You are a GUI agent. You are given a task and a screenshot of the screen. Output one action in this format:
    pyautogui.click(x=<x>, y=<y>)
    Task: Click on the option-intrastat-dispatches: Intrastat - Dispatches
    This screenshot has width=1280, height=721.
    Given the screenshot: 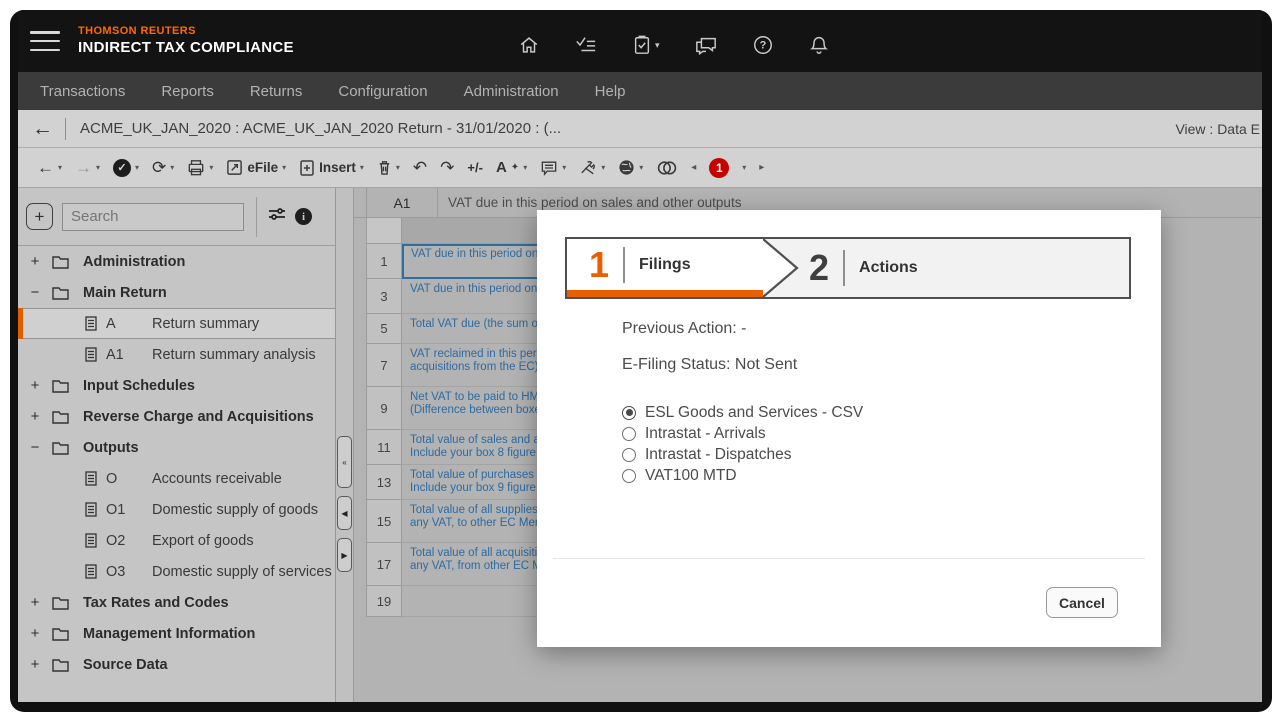 What is the action you would take?
    pyautogui.click(x=871, y=454)
    